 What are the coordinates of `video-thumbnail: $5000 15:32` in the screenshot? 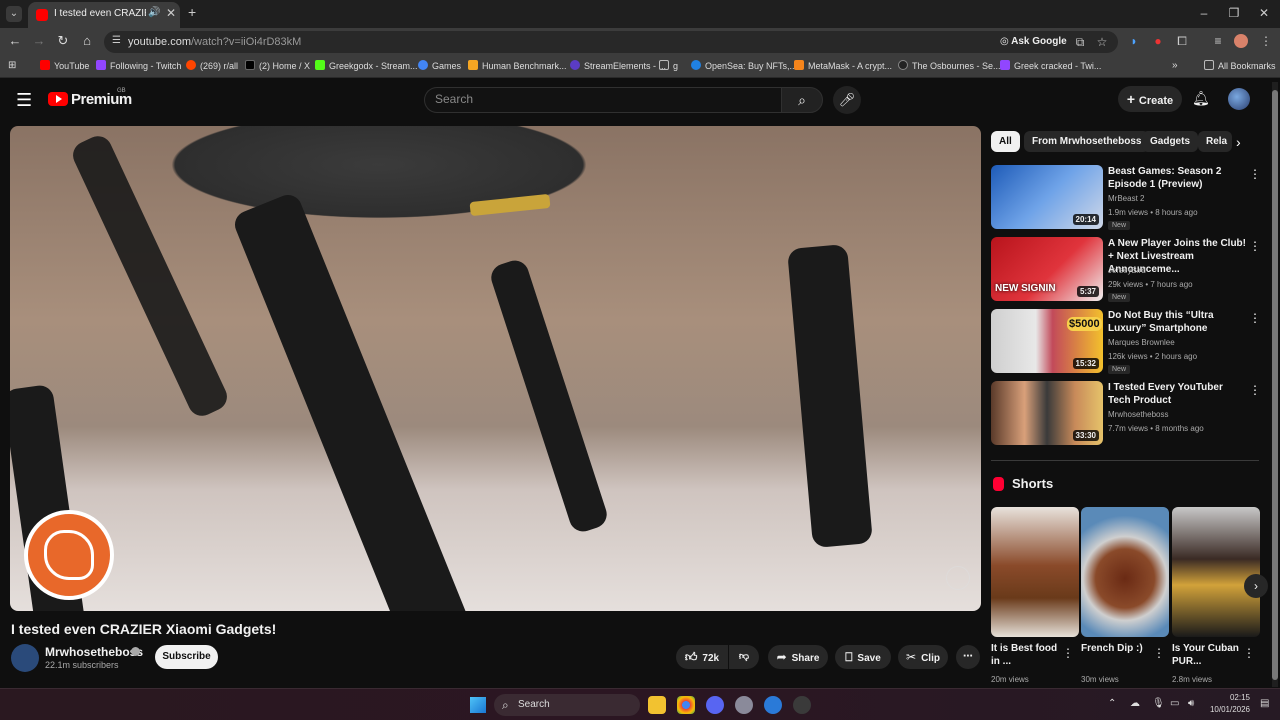 It's located at (1047, 341).